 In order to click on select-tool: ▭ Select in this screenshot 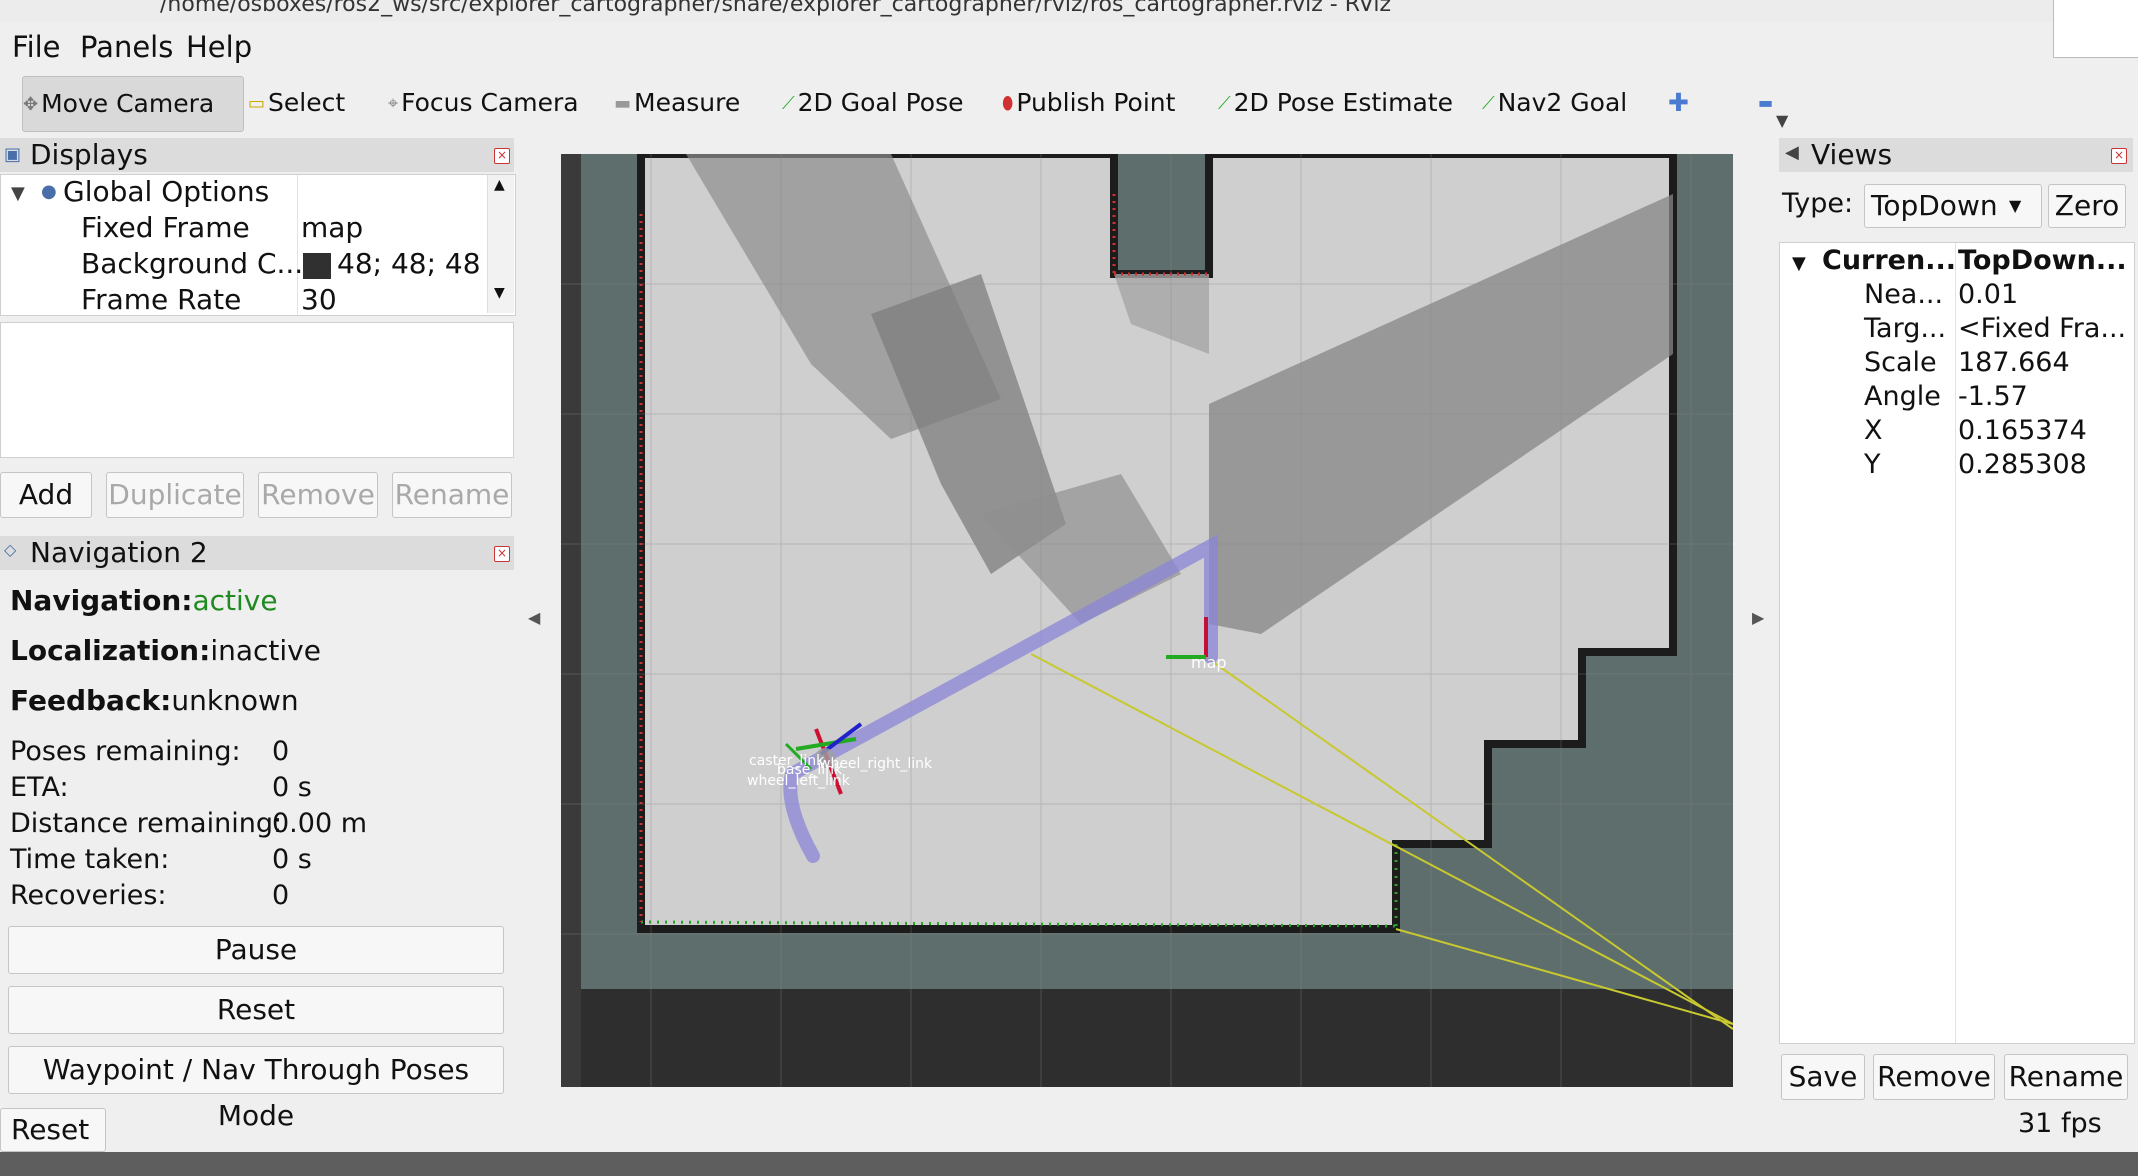, I will do `click(296, 103)`.